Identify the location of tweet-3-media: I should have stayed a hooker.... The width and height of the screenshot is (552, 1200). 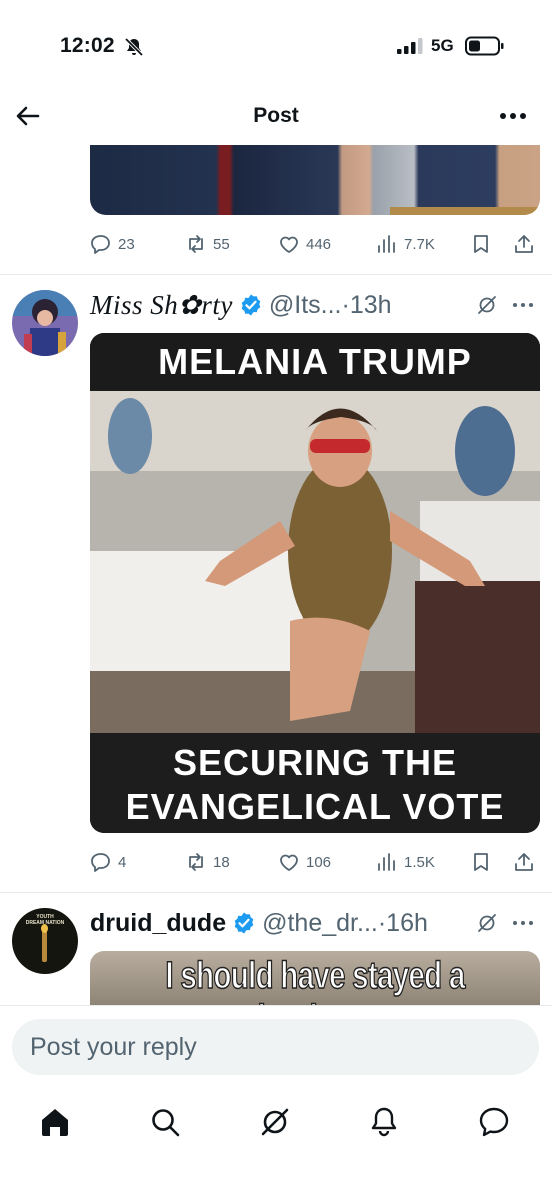
(315, 978).